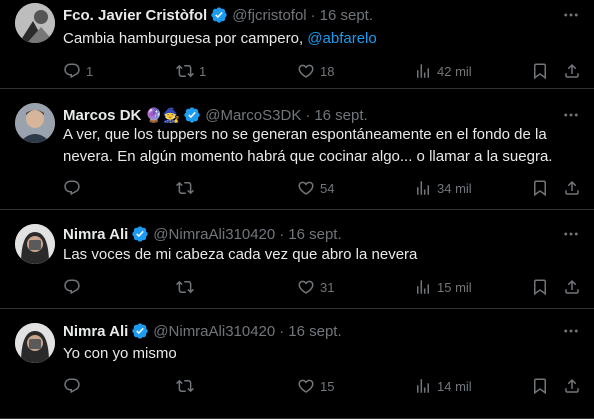 The width and height of the screenshot is (594, 419). I want to click on views-button: 14 mil, so click(443, 386).